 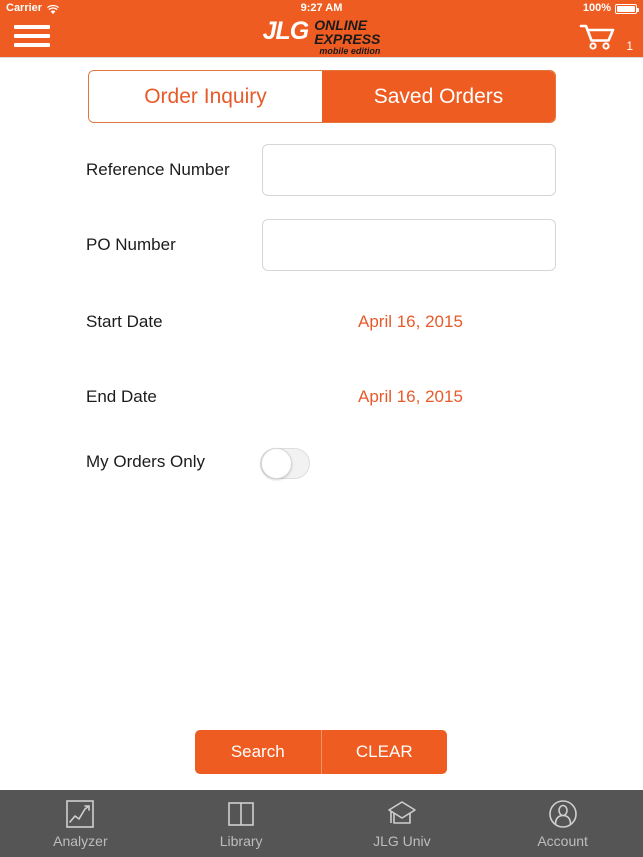 I want to click on reference-number-input, so click(x=409, y=170).